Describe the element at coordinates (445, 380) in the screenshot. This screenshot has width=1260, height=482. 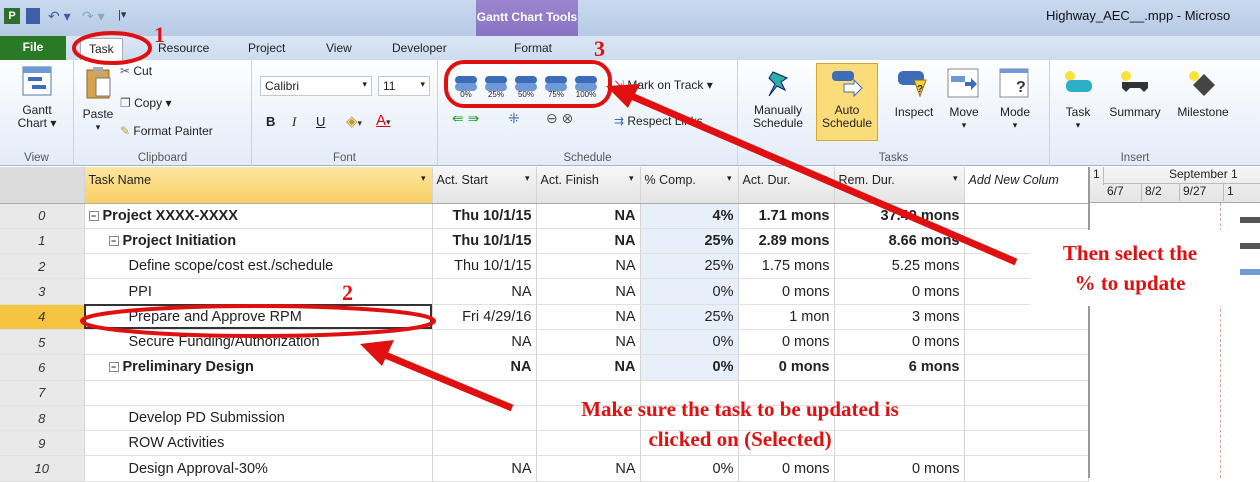
I see `annotation-arrow-to-task` at that location.